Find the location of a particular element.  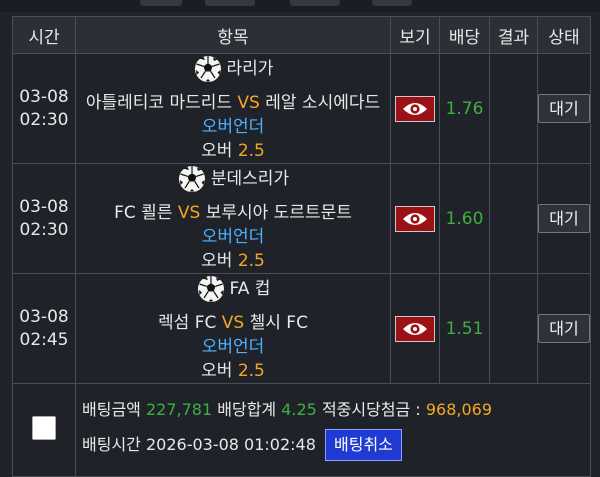

league-name: 라리가 is located at coordinates (250, 69).